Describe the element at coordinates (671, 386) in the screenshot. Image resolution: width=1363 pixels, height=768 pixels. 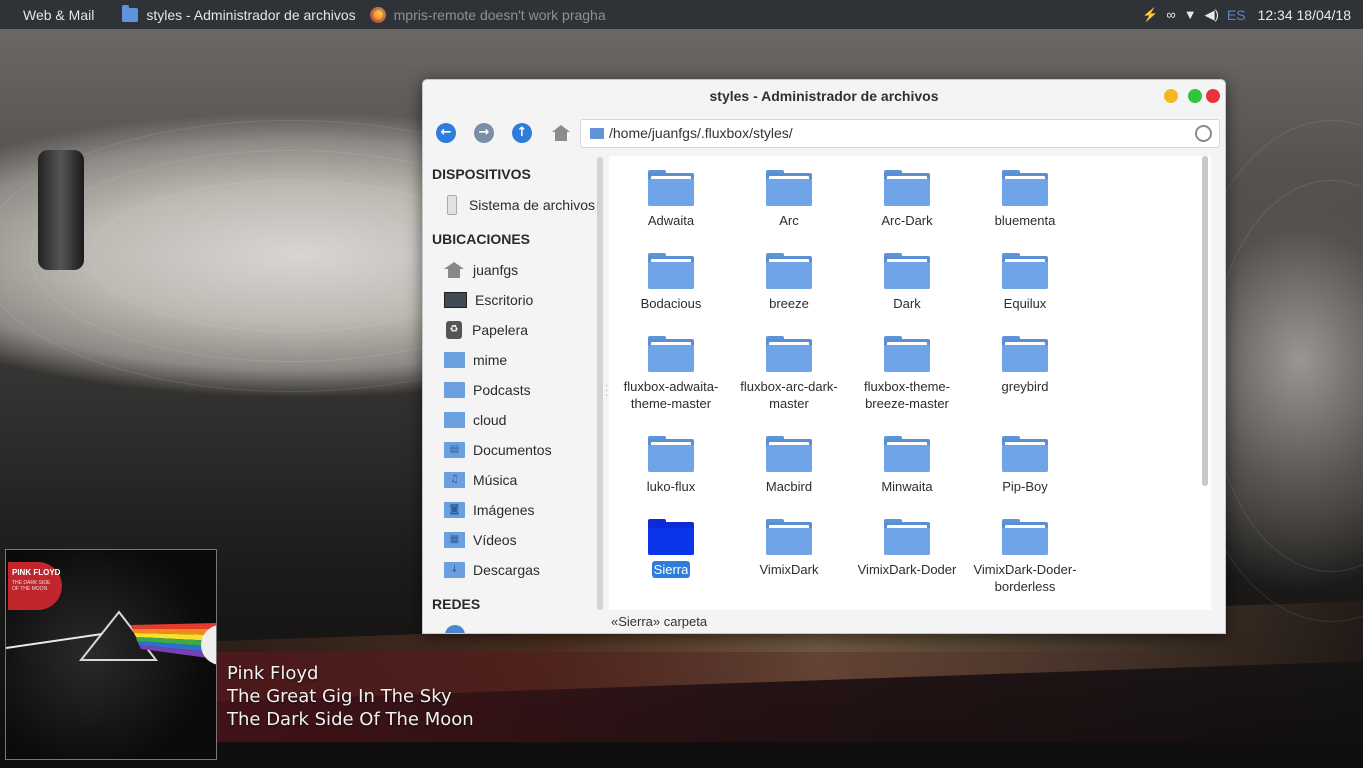
I see `folder-label-line: fluxbox-adwaita-` at that location.